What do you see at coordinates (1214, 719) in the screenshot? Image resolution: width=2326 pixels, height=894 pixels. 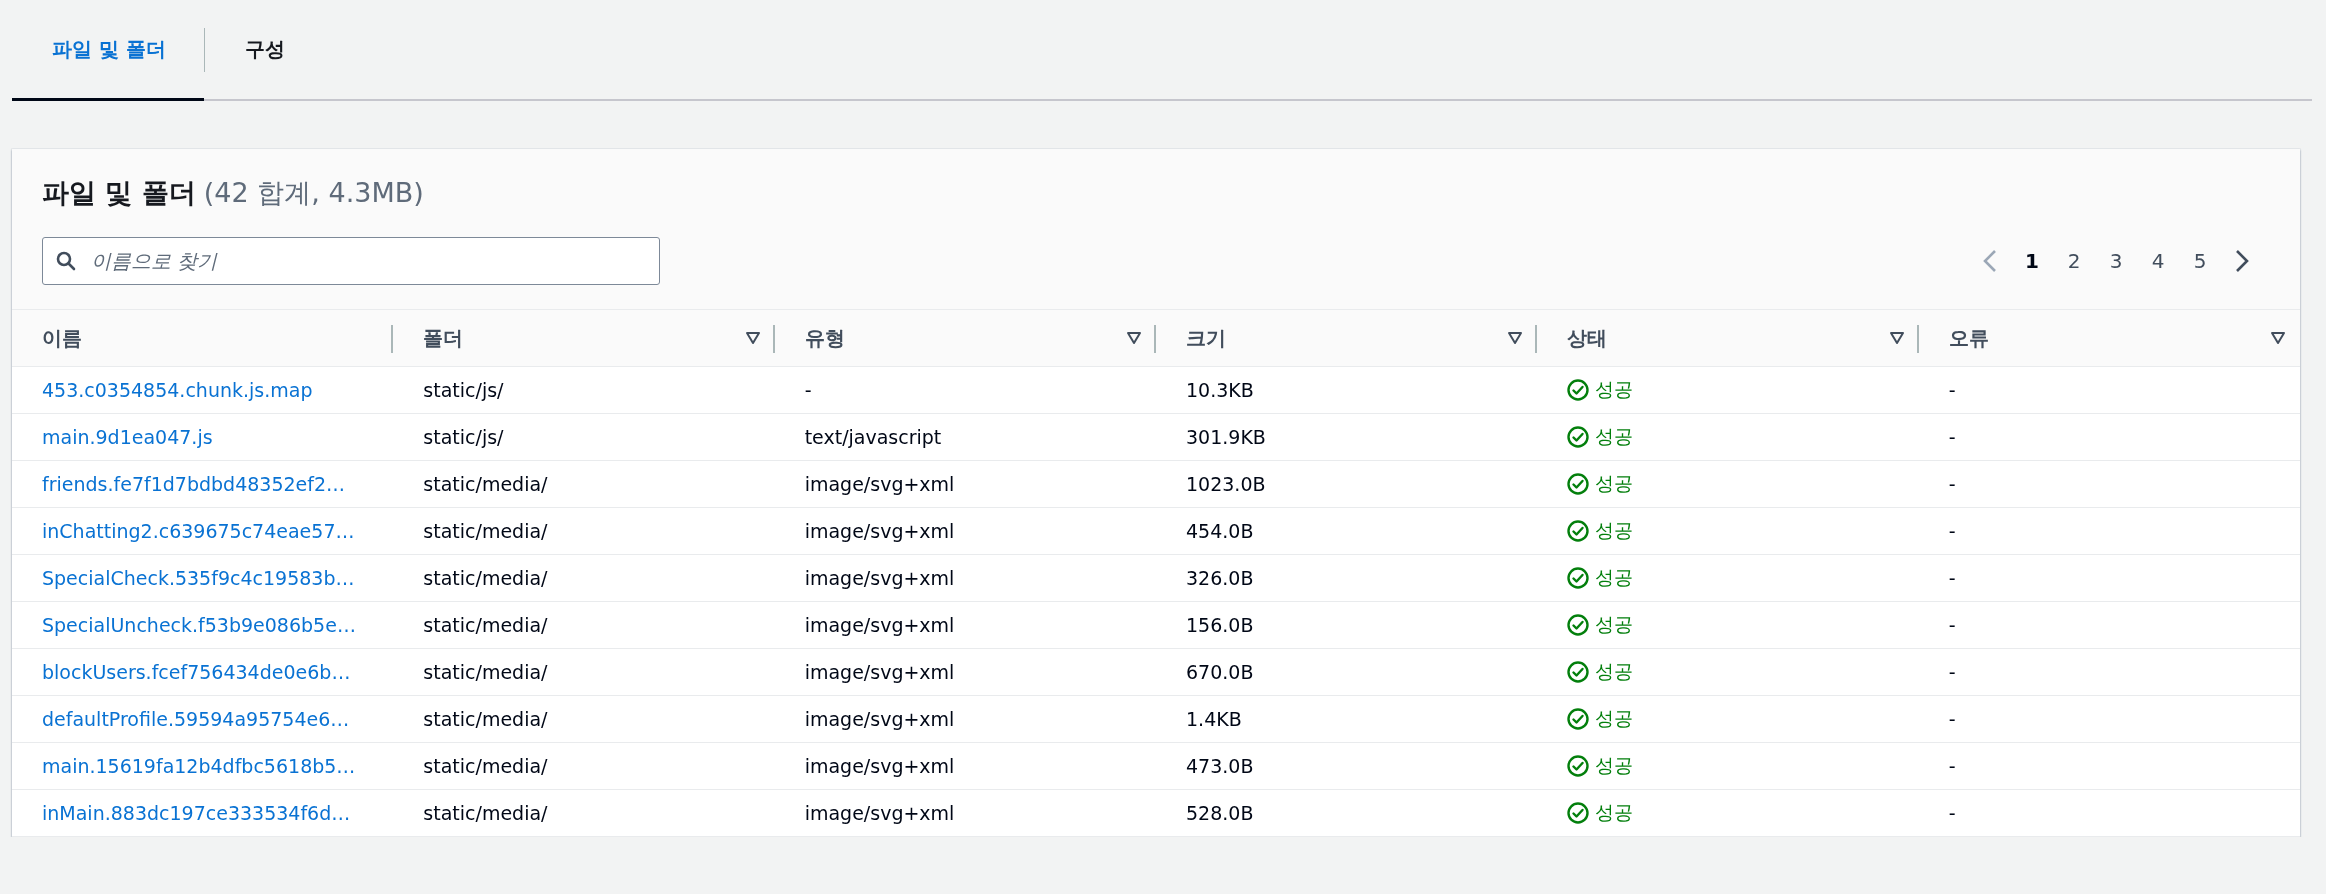 I see `table-cell: 1.4KB` at bounding box center [1214, 719].